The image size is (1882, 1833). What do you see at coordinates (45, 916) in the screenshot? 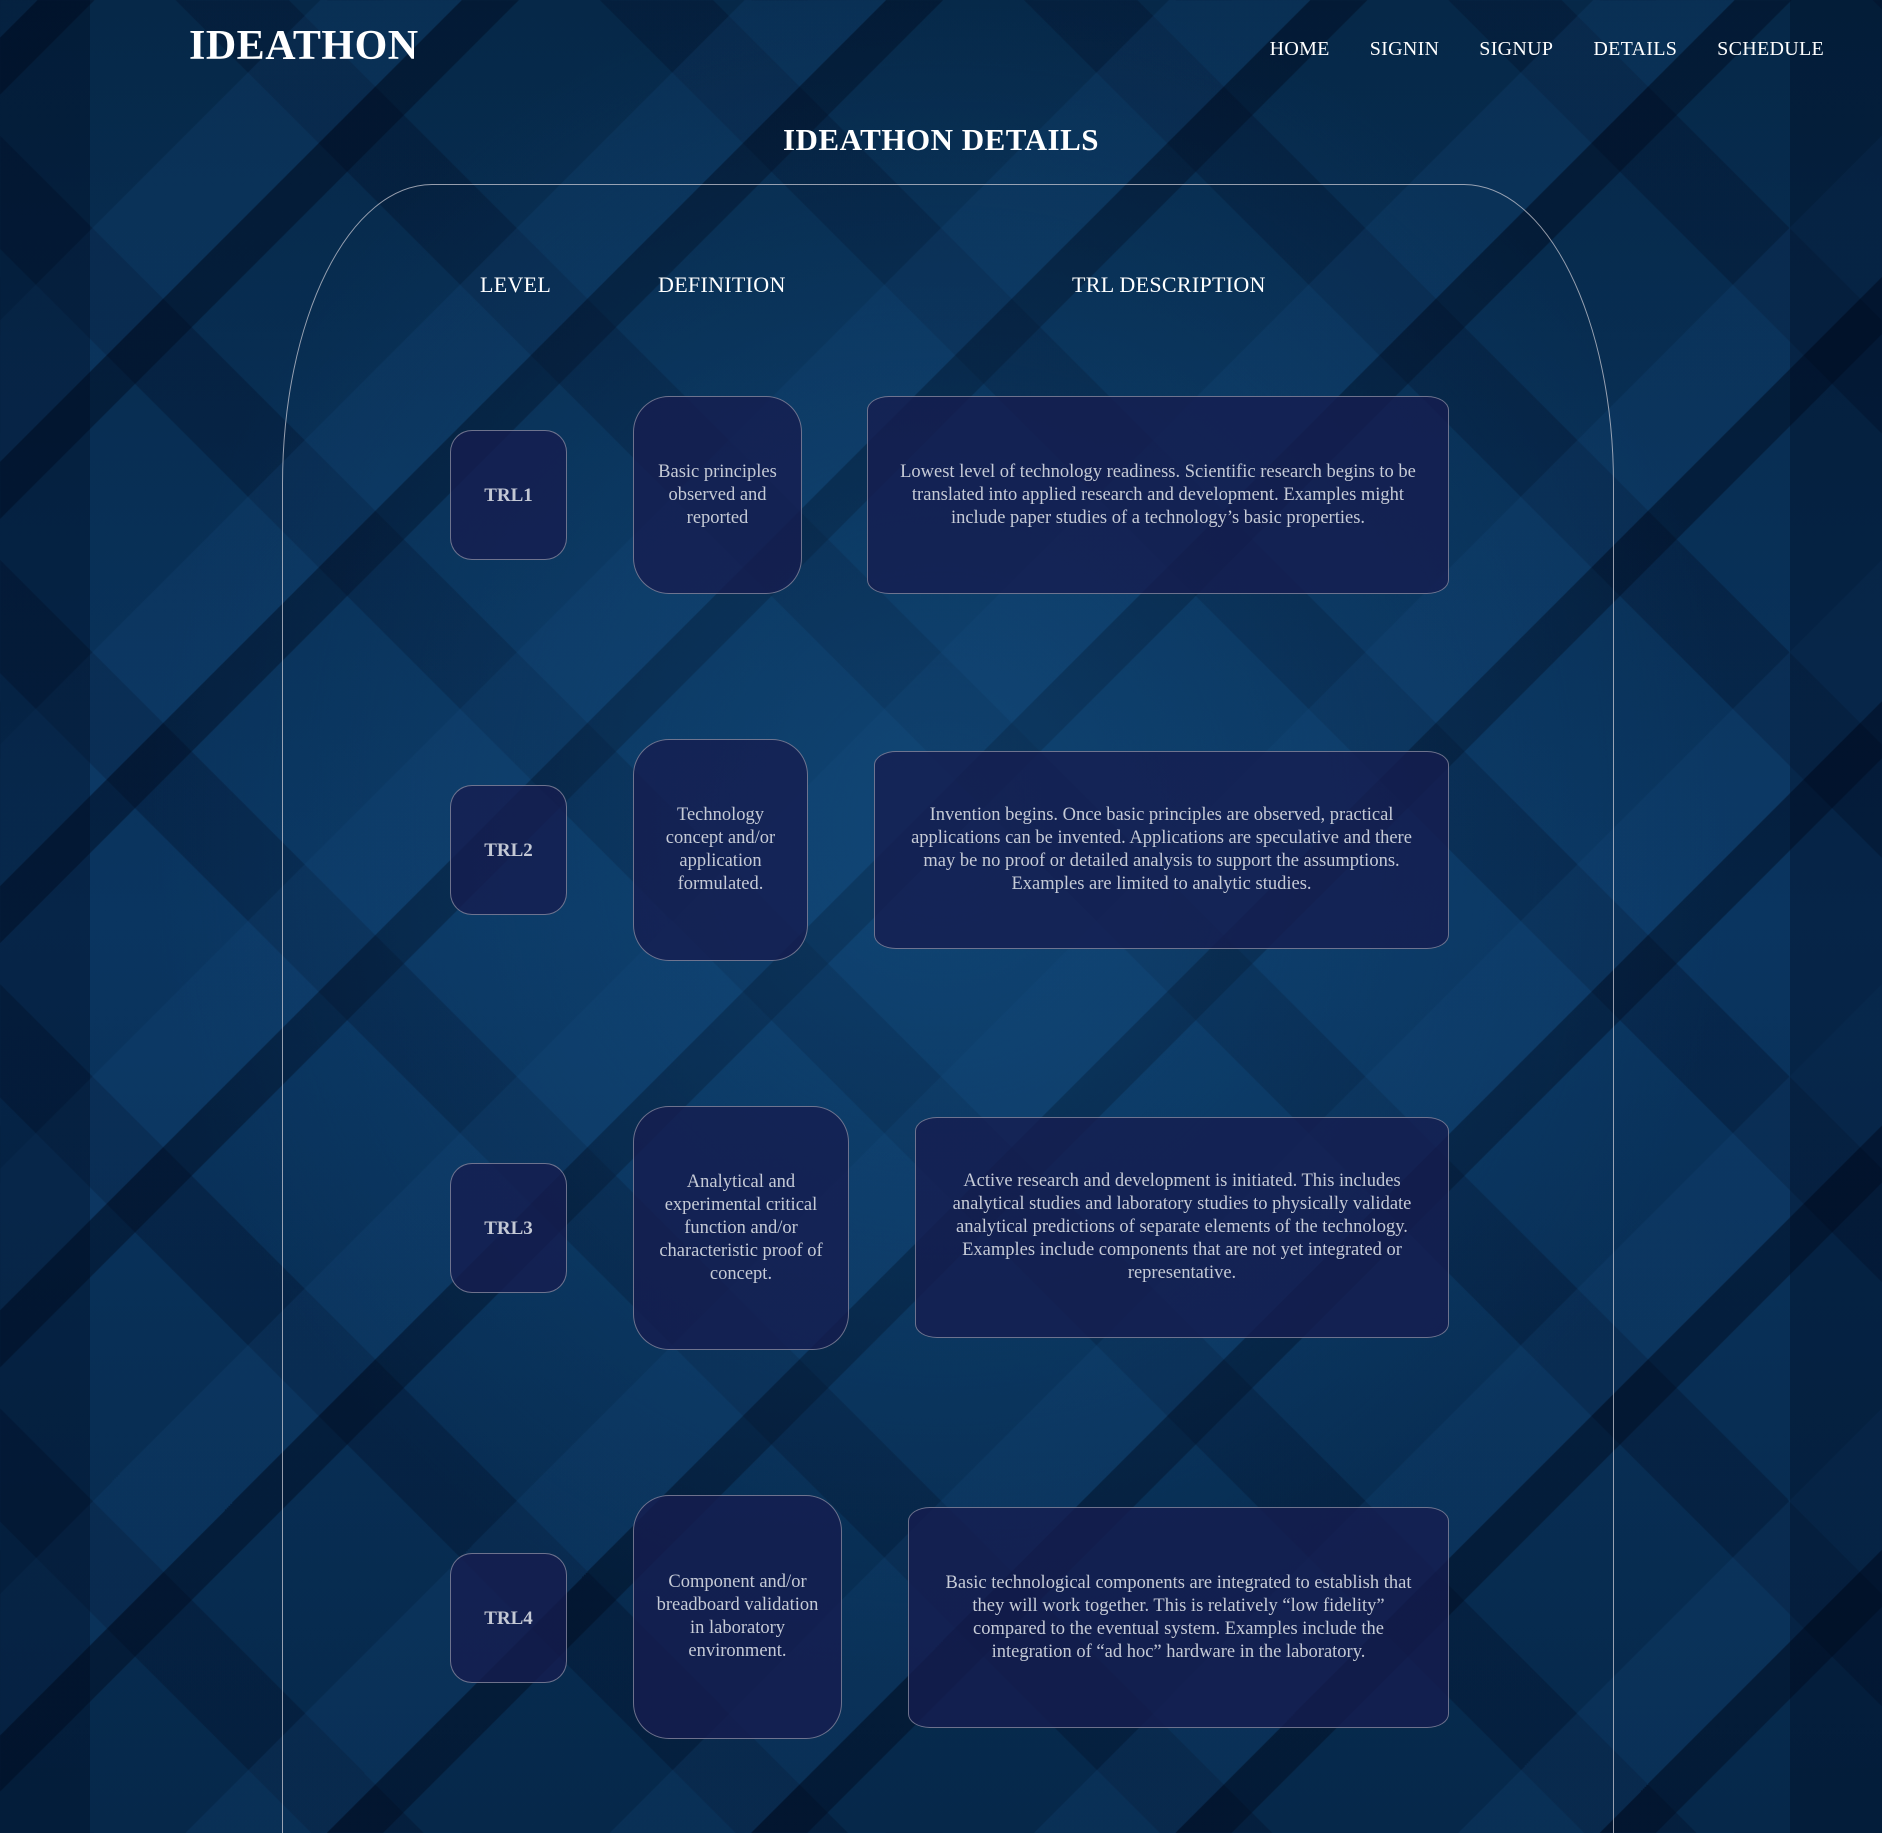
I see `background-band-left` at bounding box center [45, 916].